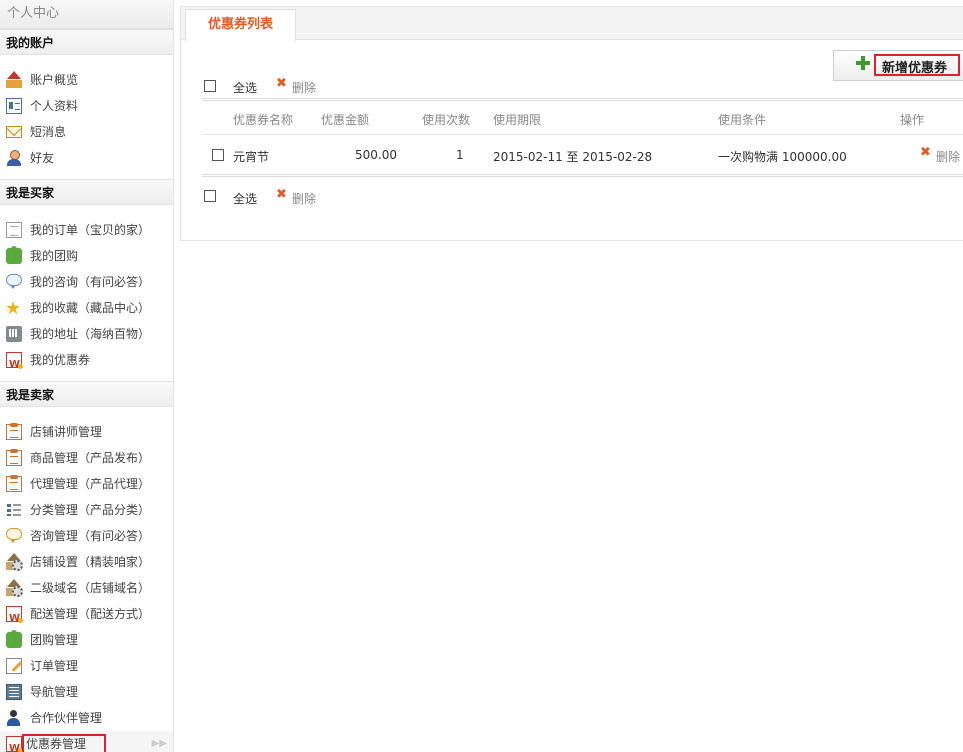 Image resolution: width=963 pixels, height=752 pixels. Describe the element at coordinates (86, 132) in the screenshot. I see `sidebar-item-messages: 短消息` at that location.